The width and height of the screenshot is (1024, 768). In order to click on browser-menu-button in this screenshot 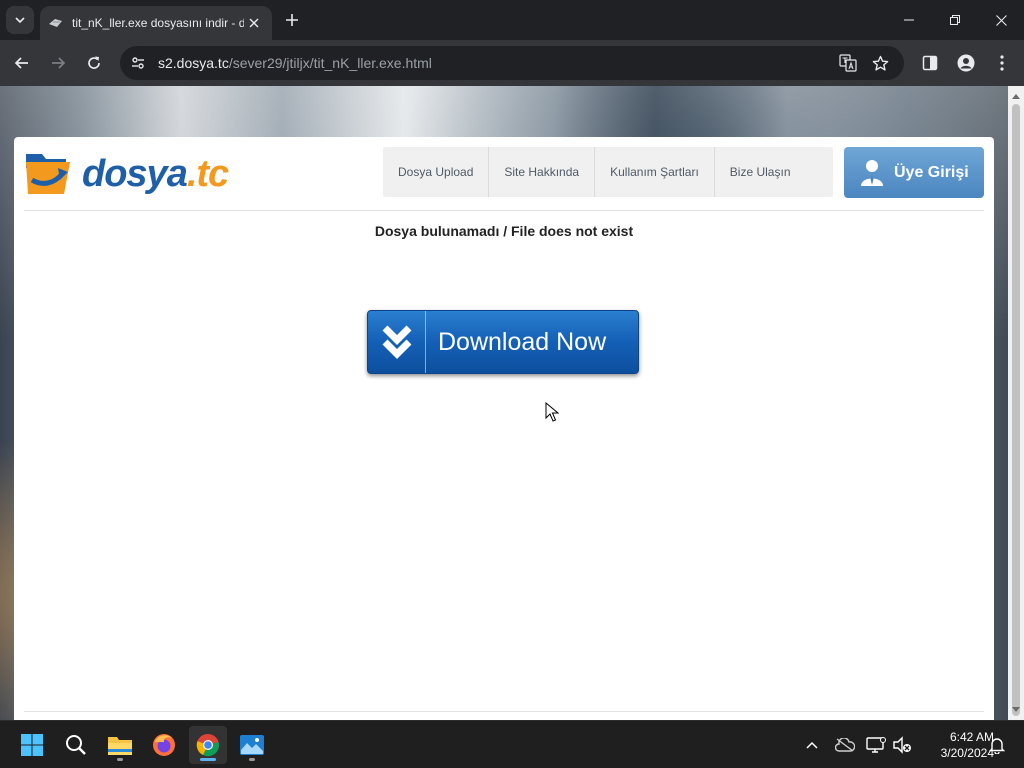, I will do `click(1002, 63)`.